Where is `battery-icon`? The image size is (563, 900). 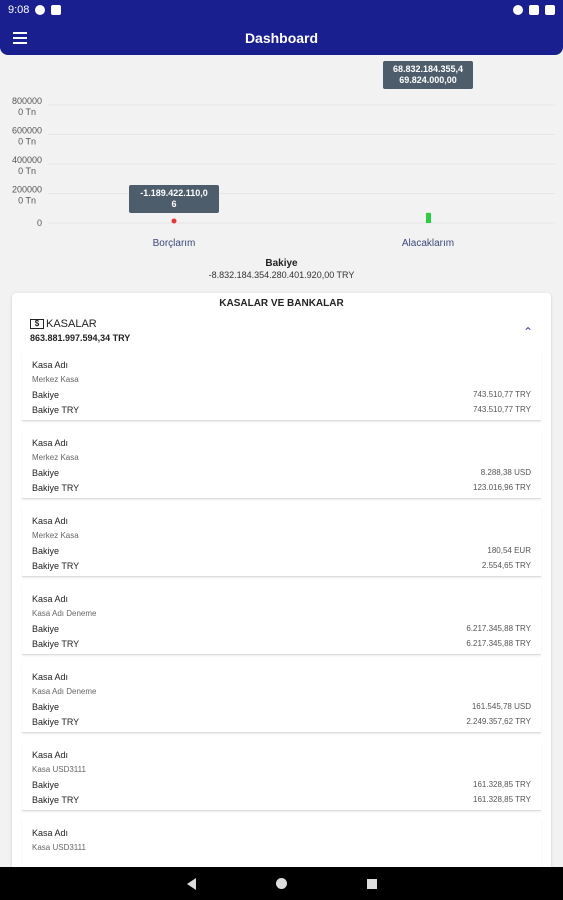 battery-icon is located at coordinates (550, 10).